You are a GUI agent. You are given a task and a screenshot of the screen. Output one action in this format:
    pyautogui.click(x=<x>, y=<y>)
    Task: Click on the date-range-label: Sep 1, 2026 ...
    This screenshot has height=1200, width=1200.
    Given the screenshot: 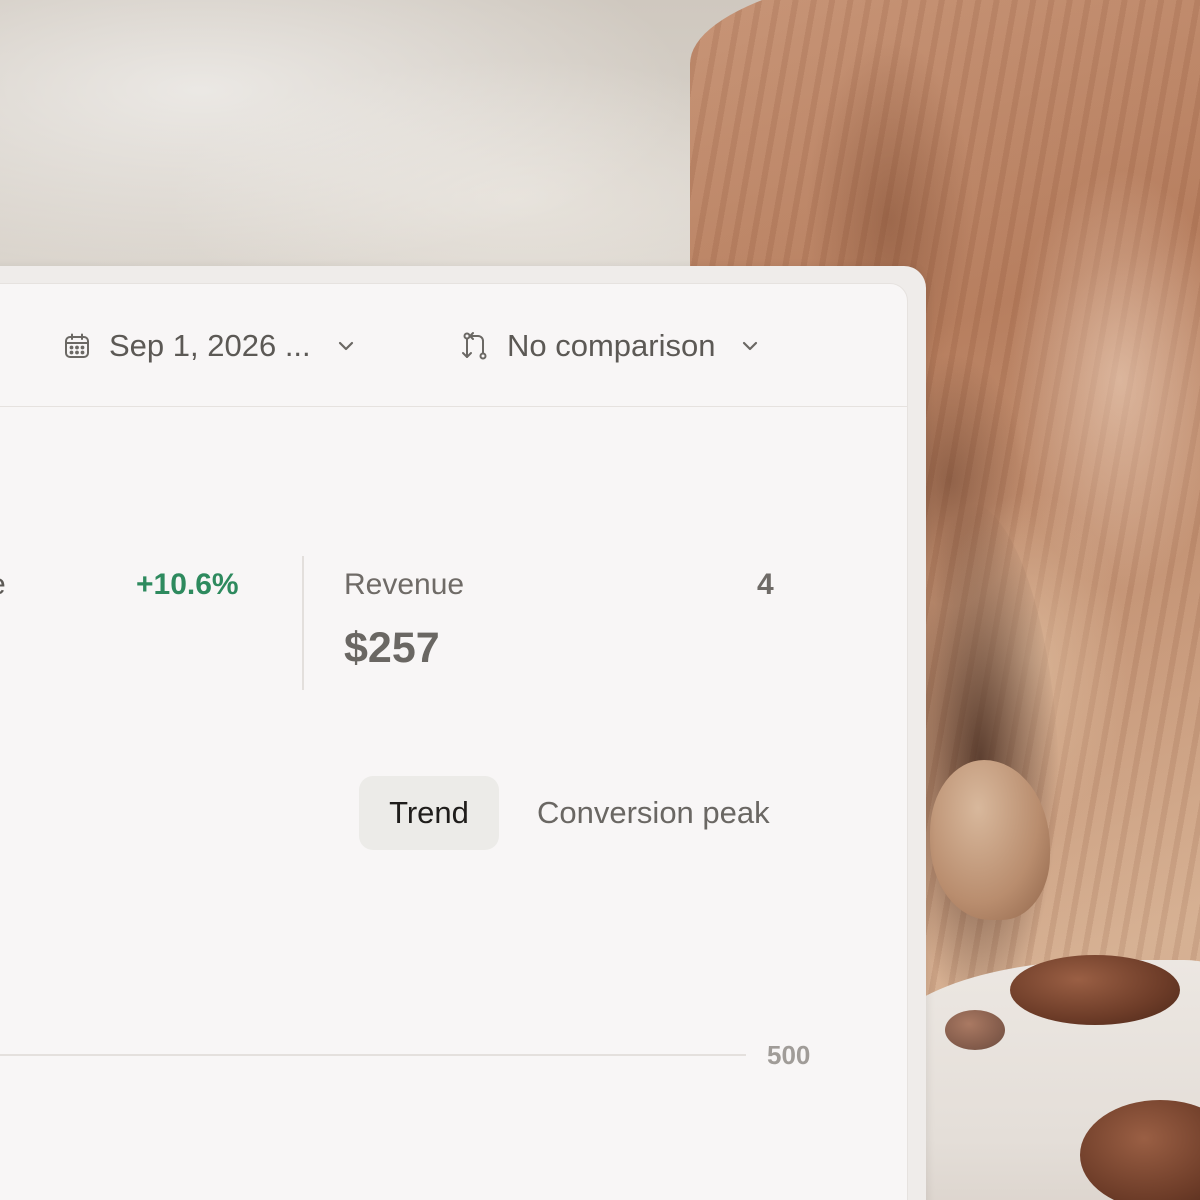 What is the action you would take?
    pyautogui.click(x=210, y=345)
    